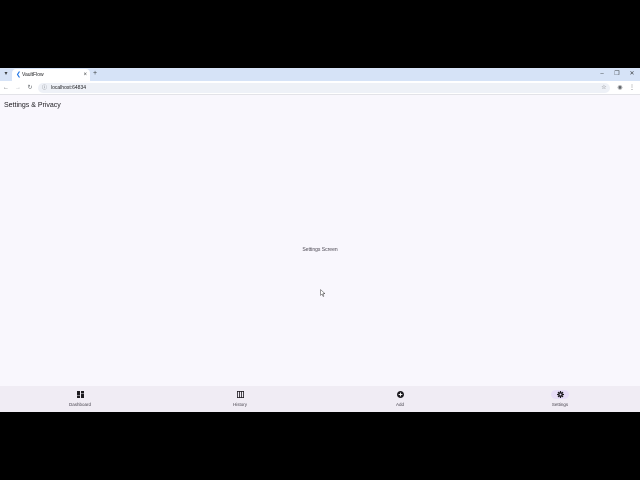 Image resolution: width=640 pixels, height=480 pixels. I want to click on nav-label-add: Add, so click(399, 404).